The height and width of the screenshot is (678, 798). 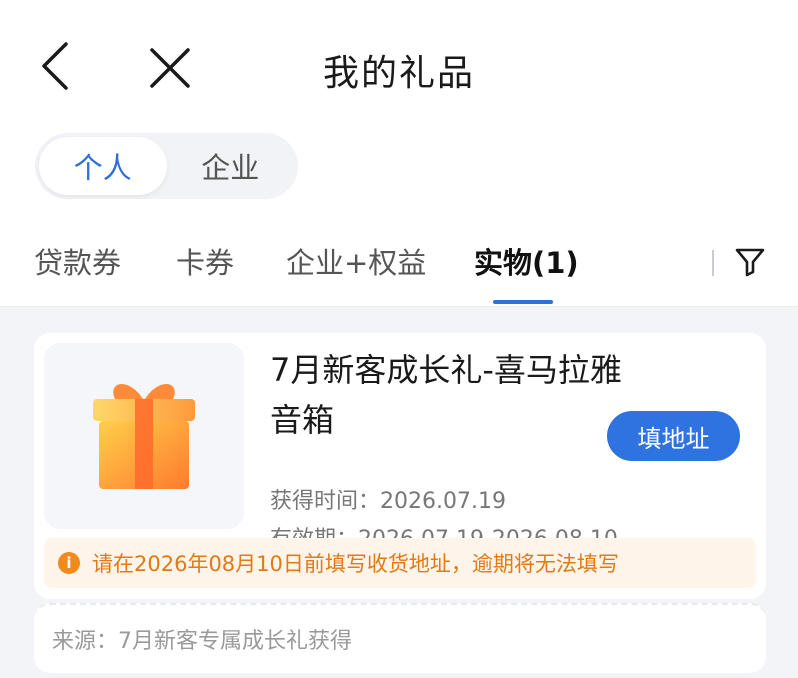 What do you see at coordinates (400, 638) in the screenshot?
I see `gift-source: 来源：7月新客专属成长礼获得` at bounding box center [400, 638].